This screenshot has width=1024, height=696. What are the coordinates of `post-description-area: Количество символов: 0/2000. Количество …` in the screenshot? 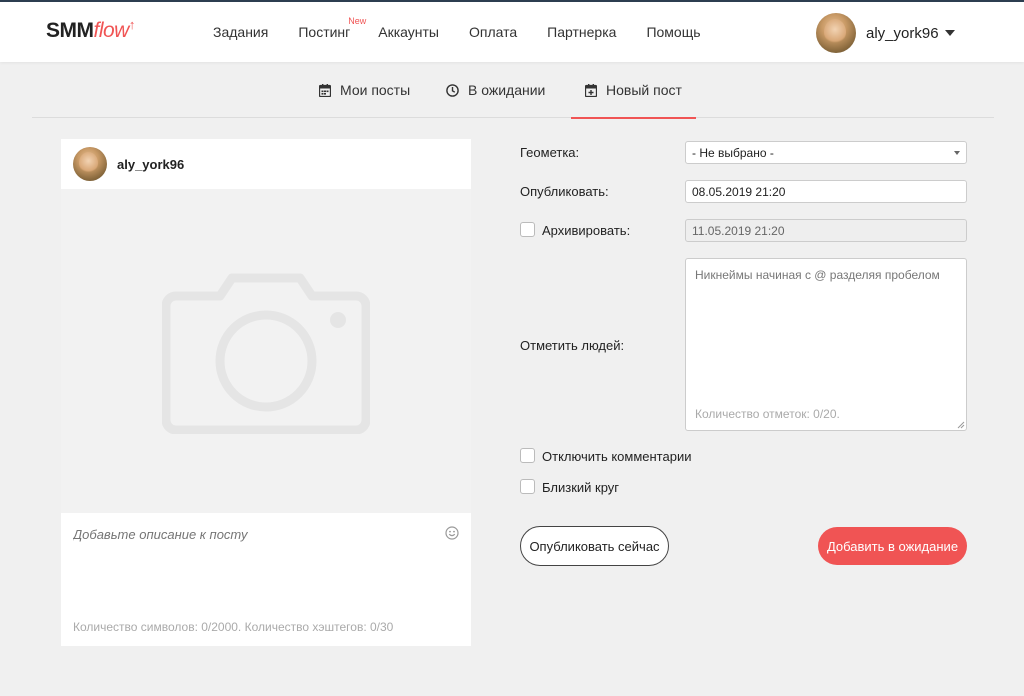 It's located at (266, 579).